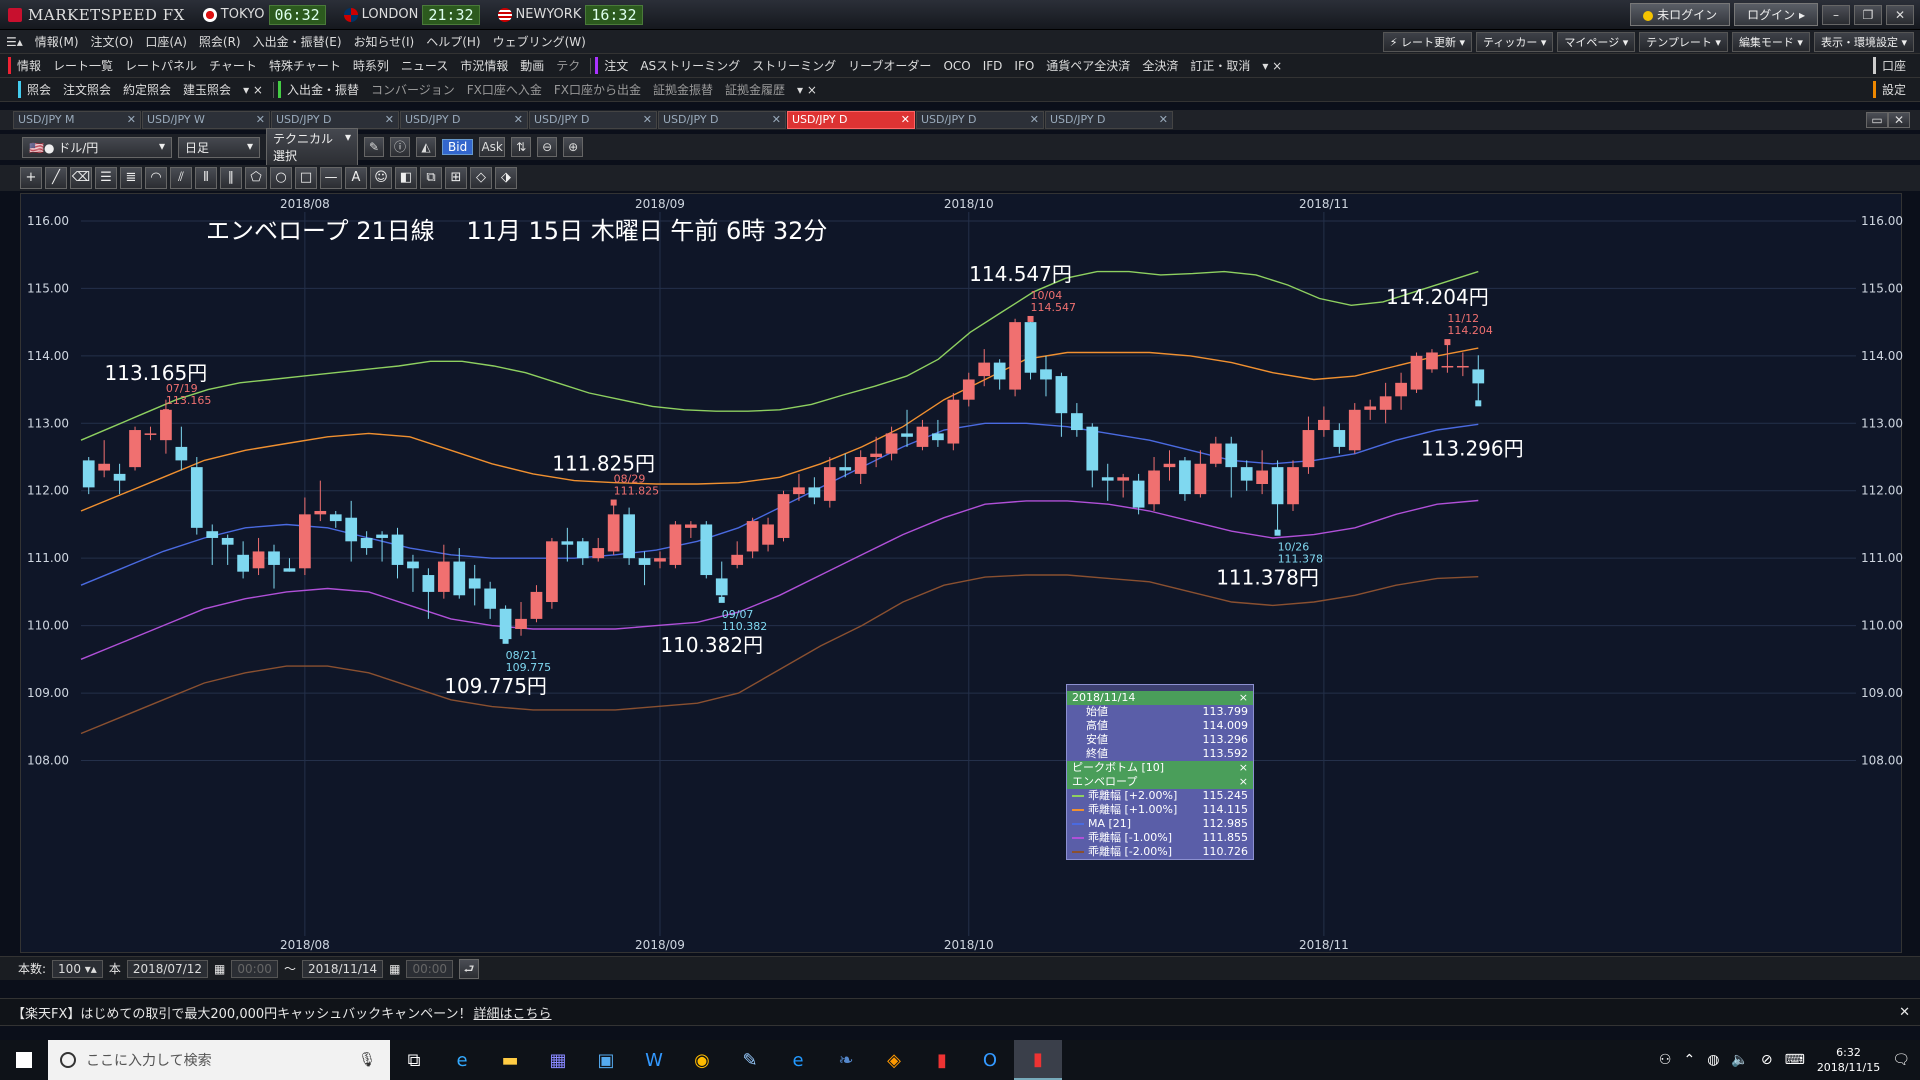 The image size is (1920, 1080). What do you see at coordinates (1776, 14) in the screenshot?
I see `login-button: ログイン ▸` at bounding box center [1776, 14].